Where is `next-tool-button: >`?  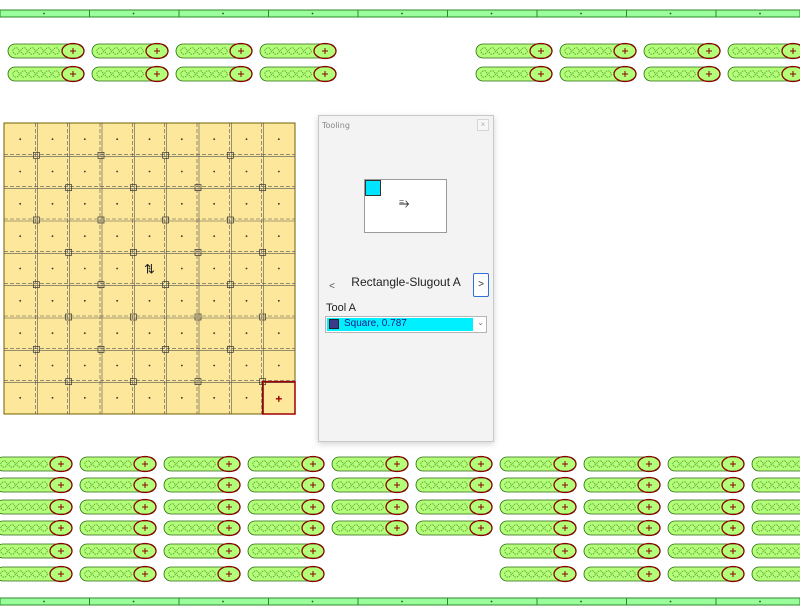 next-tool-button: > is located at coordinates (481, 285).